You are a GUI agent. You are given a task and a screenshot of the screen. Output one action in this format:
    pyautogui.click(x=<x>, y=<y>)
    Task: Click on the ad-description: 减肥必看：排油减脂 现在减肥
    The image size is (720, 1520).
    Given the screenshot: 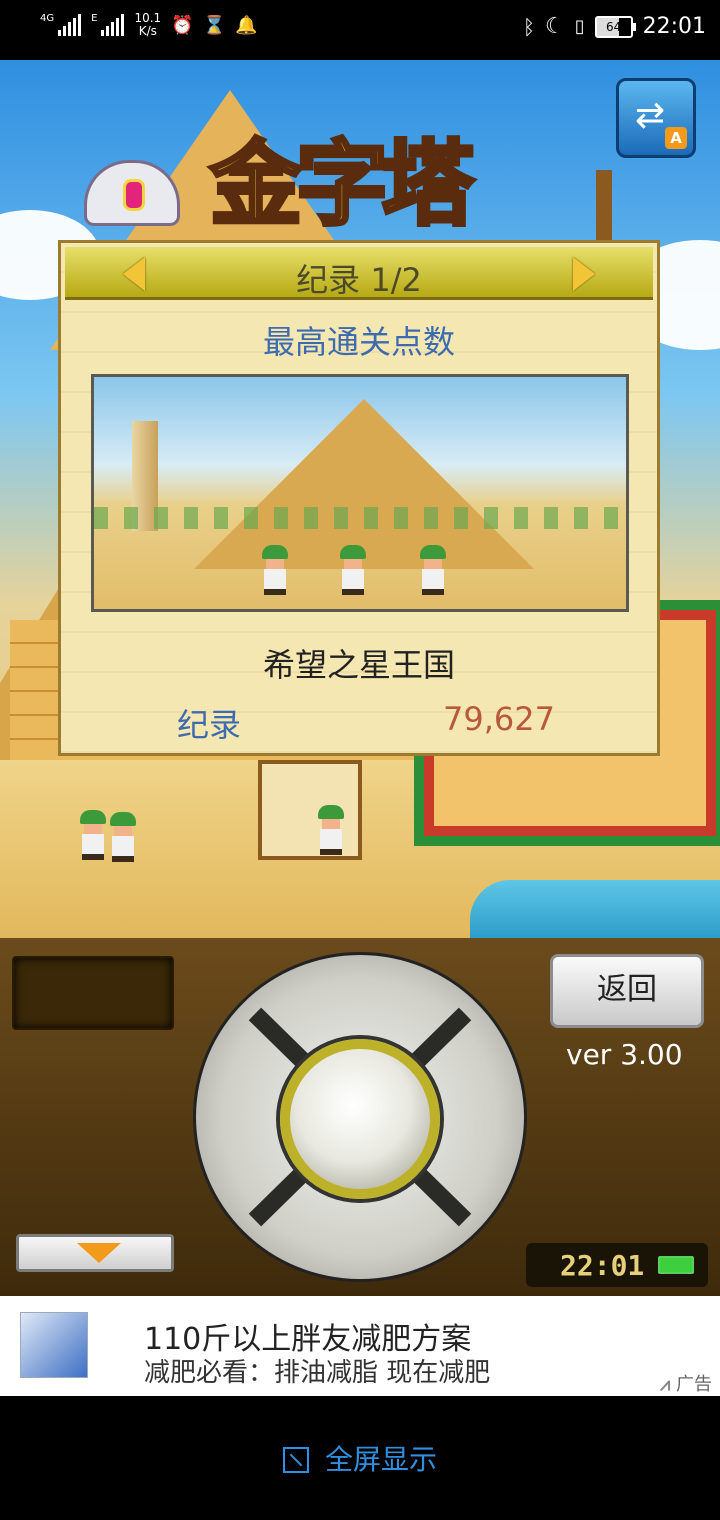 What is the action you would take?
    pyautogui.click(x=317, y=1370)
    